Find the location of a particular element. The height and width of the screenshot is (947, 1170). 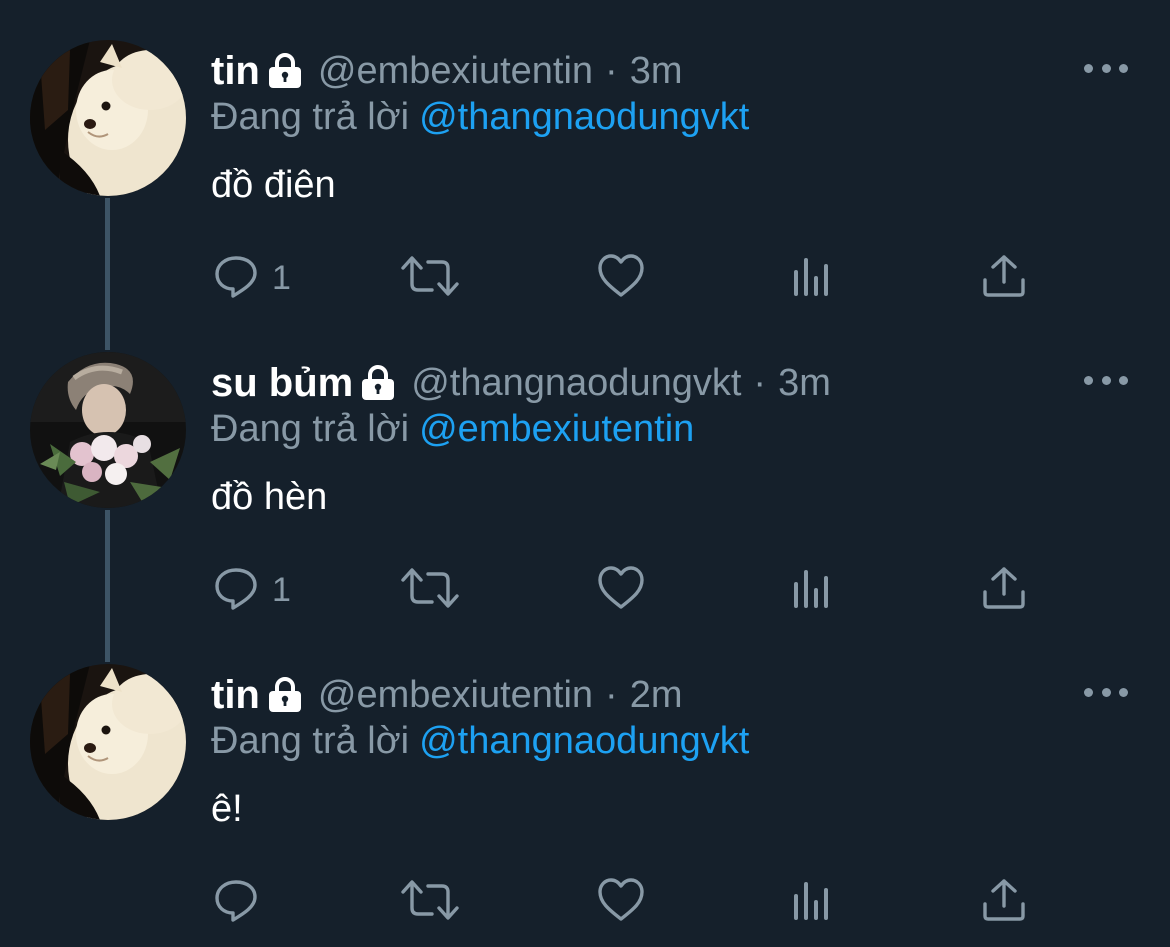

tweet-text: ê! is located at coordinates (227, 809).